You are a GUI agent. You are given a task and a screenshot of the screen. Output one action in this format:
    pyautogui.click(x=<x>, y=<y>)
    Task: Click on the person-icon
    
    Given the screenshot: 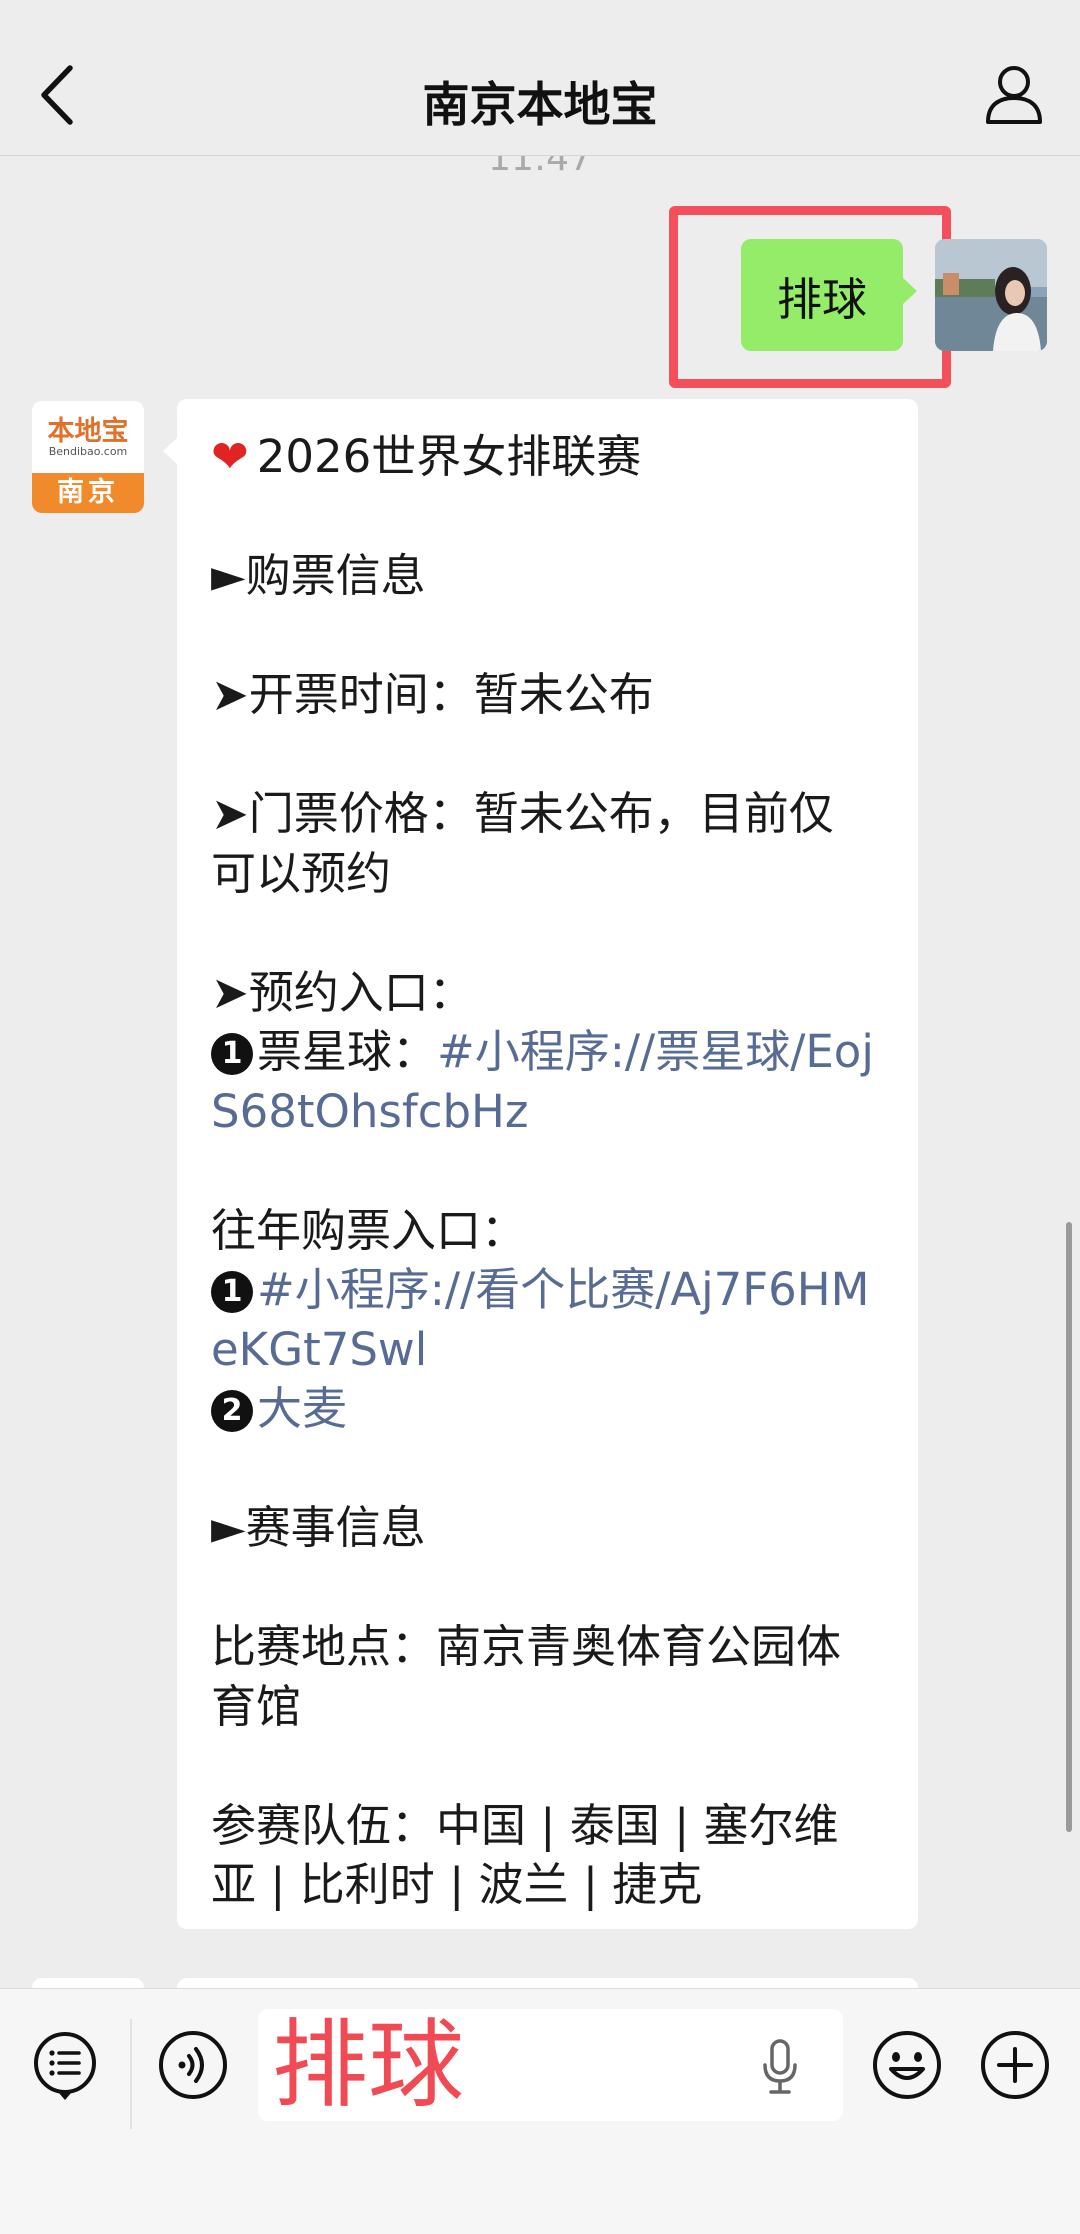 What is the action you would take?
    pyautogui.click(x=1014, y=94)
    